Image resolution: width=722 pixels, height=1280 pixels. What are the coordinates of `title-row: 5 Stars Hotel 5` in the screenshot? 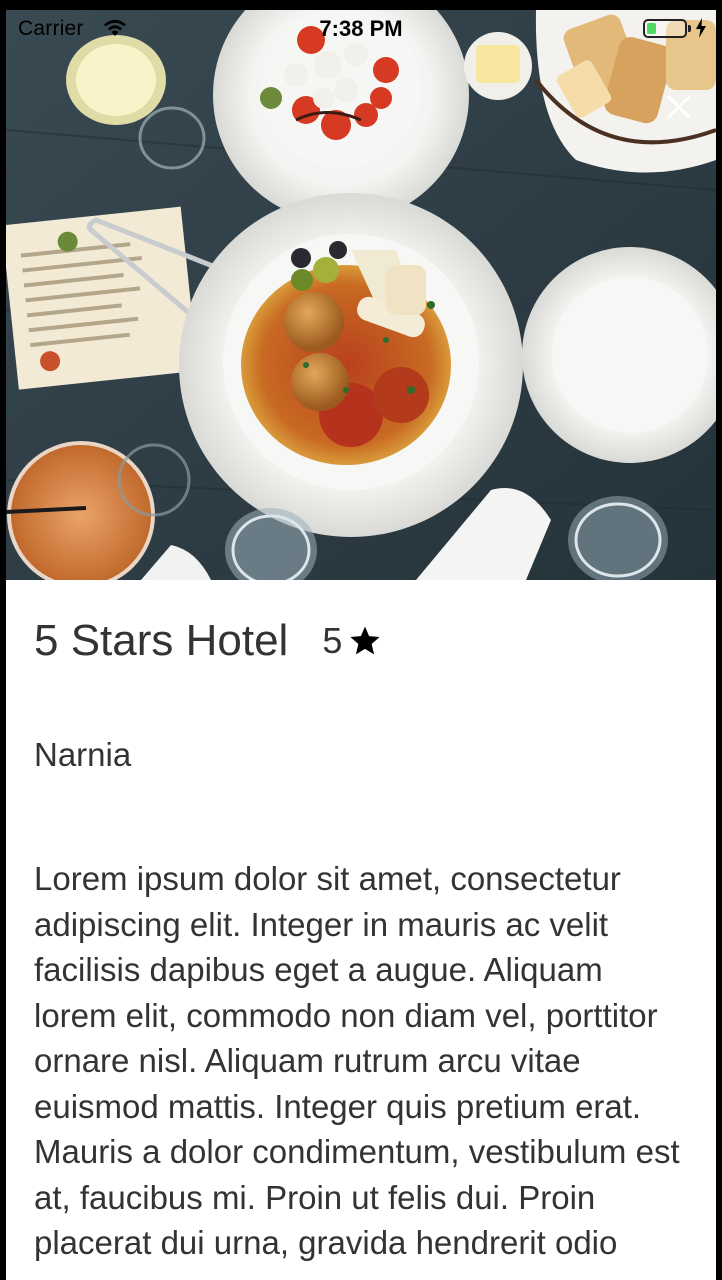 It's located at (208, 641).